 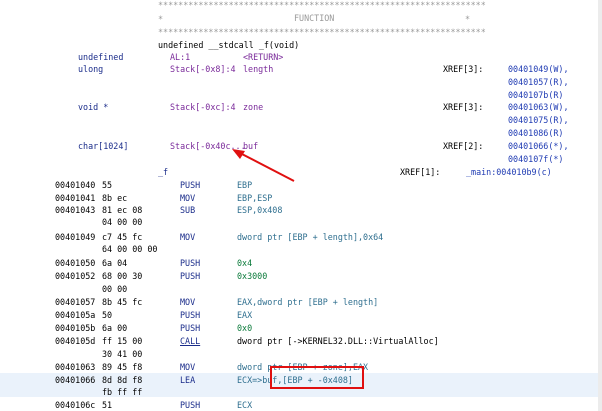 I want to click on instruction-bytes: c7 45 fc, so click(x=122, y=237).